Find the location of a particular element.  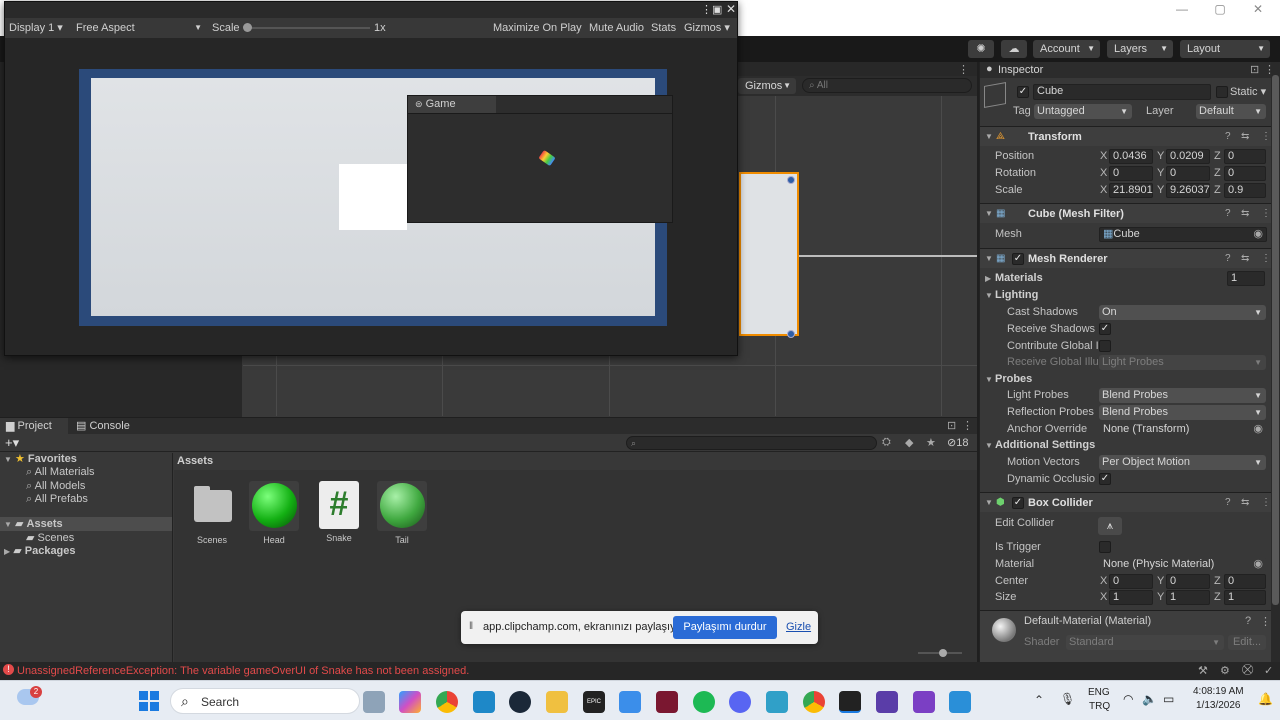

console-tab: ▤ Console is located at coordinates (103, 426).